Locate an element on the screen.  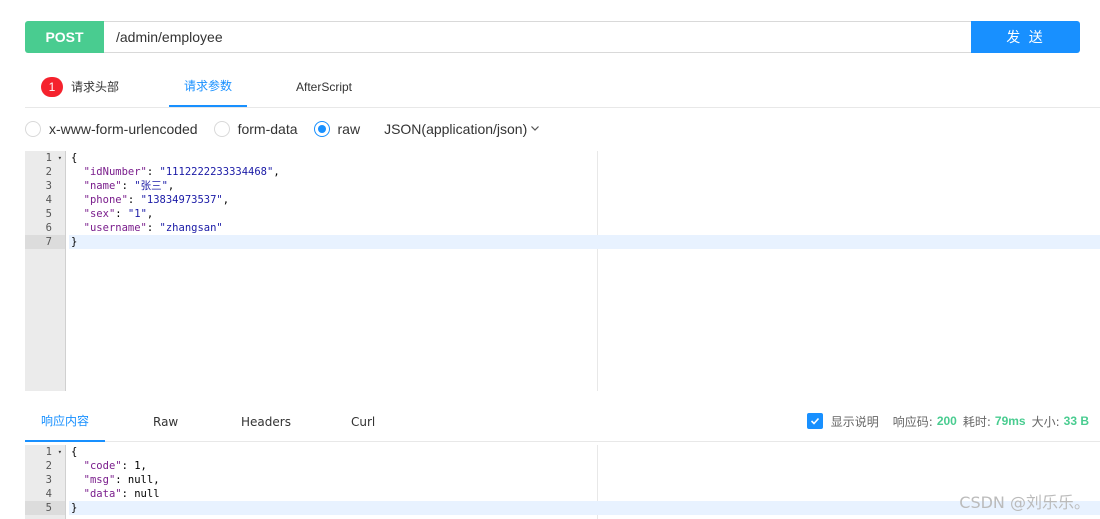
time-label: 耗时: is located at coordinates (976, 421).